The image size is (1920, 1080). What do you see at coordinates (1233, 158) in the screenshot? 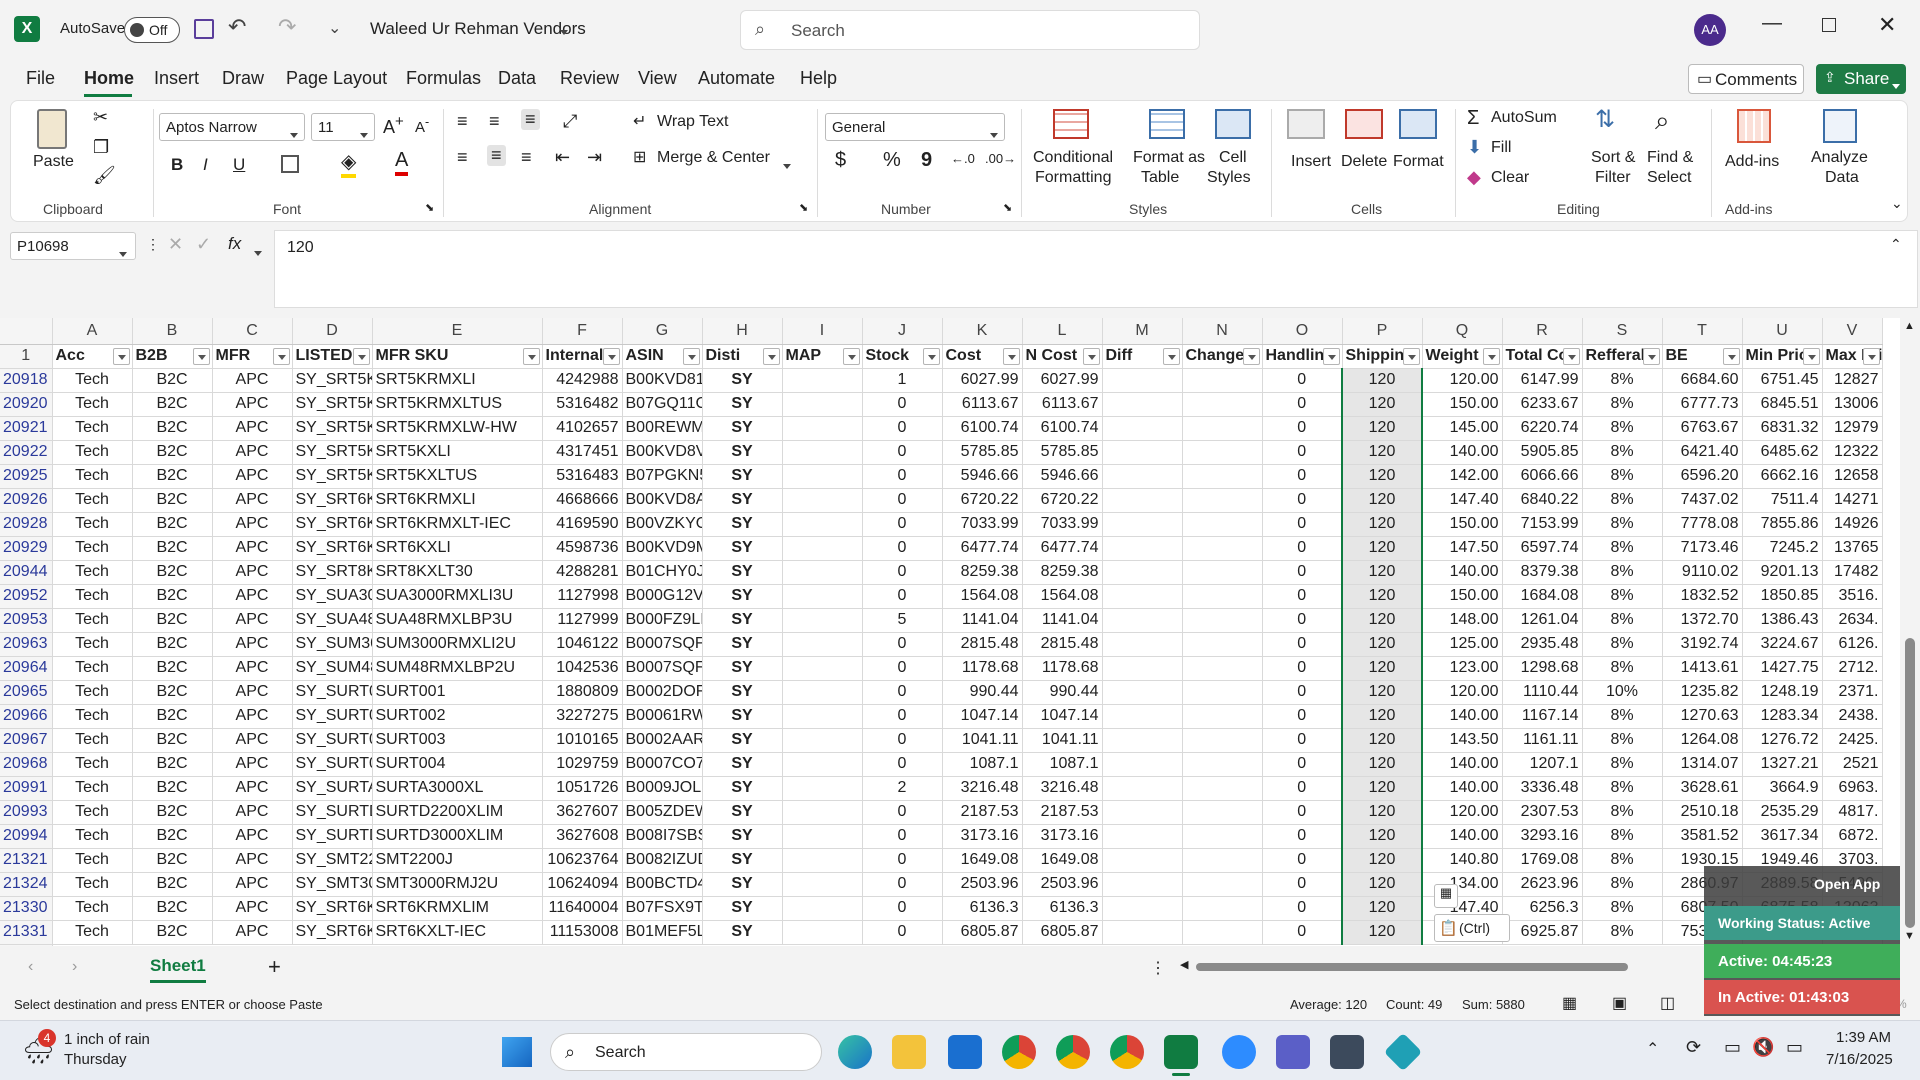
I see `cell-styles-label-1: Cell` at bounding box center [1233, 158].